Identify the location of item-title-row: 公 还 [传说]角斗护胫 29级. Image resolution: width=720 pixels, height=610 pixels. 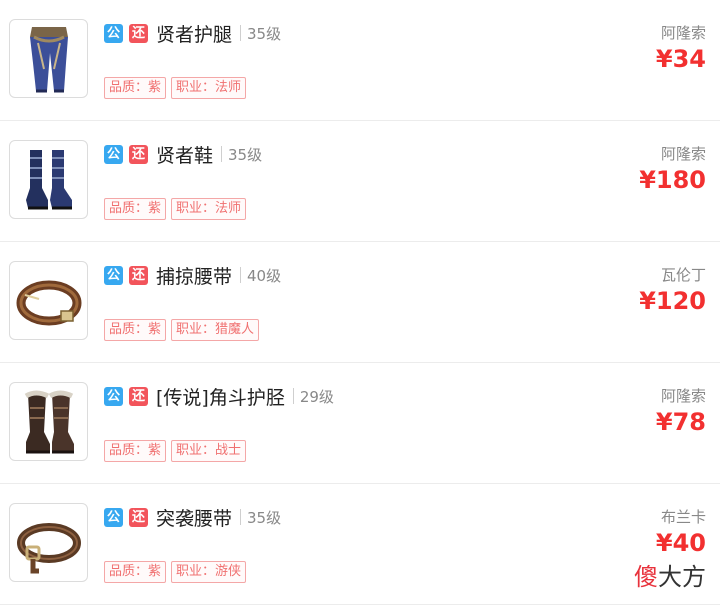
(219, 396).